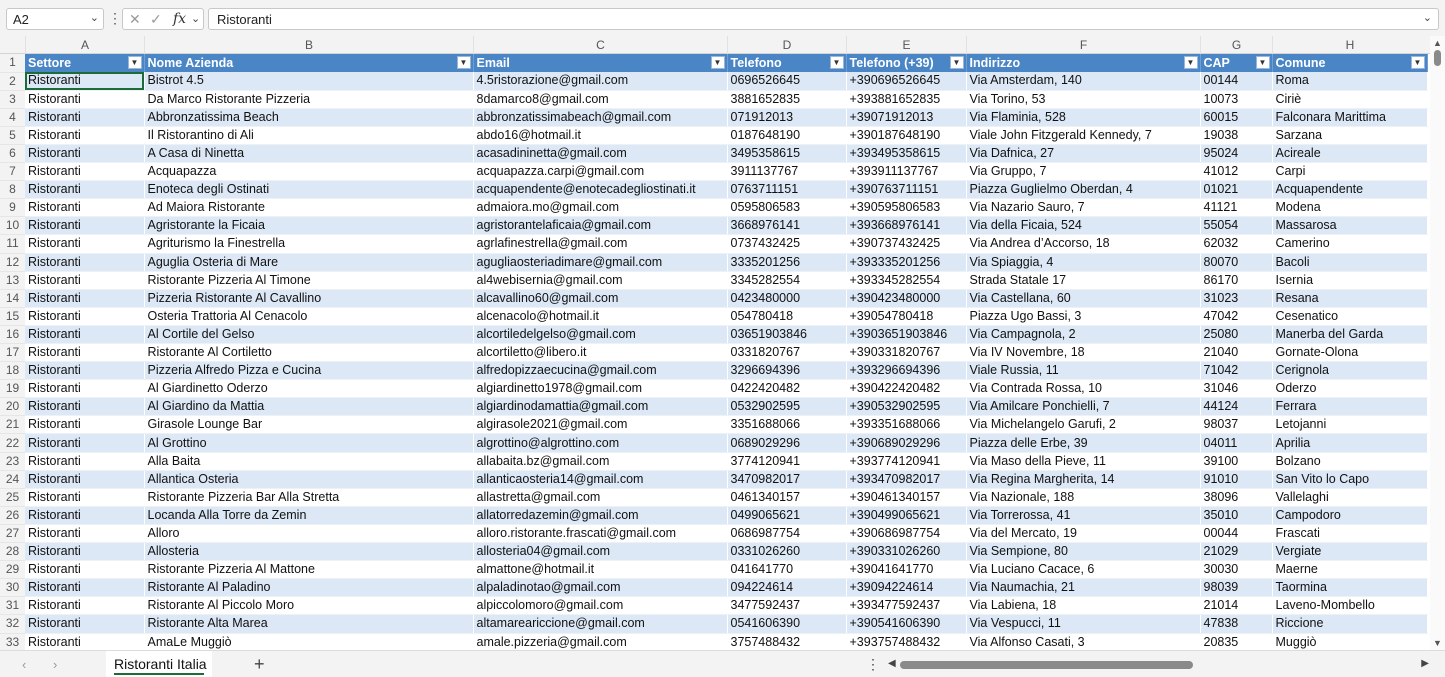 This screenshot has height=677, width=1445. What do you see at coordinates (1349, 262) in the screenshot?
I see `cell-comune: Bacoli` at bounding box center [1349, 262].